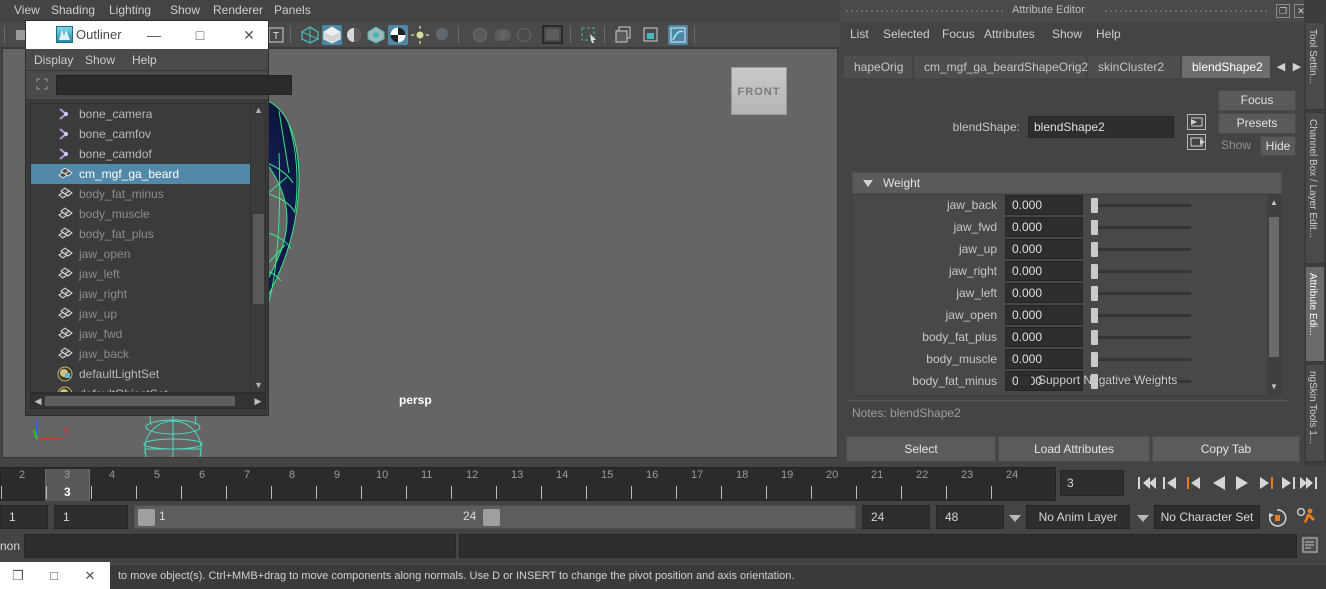 The width and height of the screenshot is (1326, 589). Describe the element at coordinates (524, 35) in the screenshot. I see `anti-alias-icon` at that location.